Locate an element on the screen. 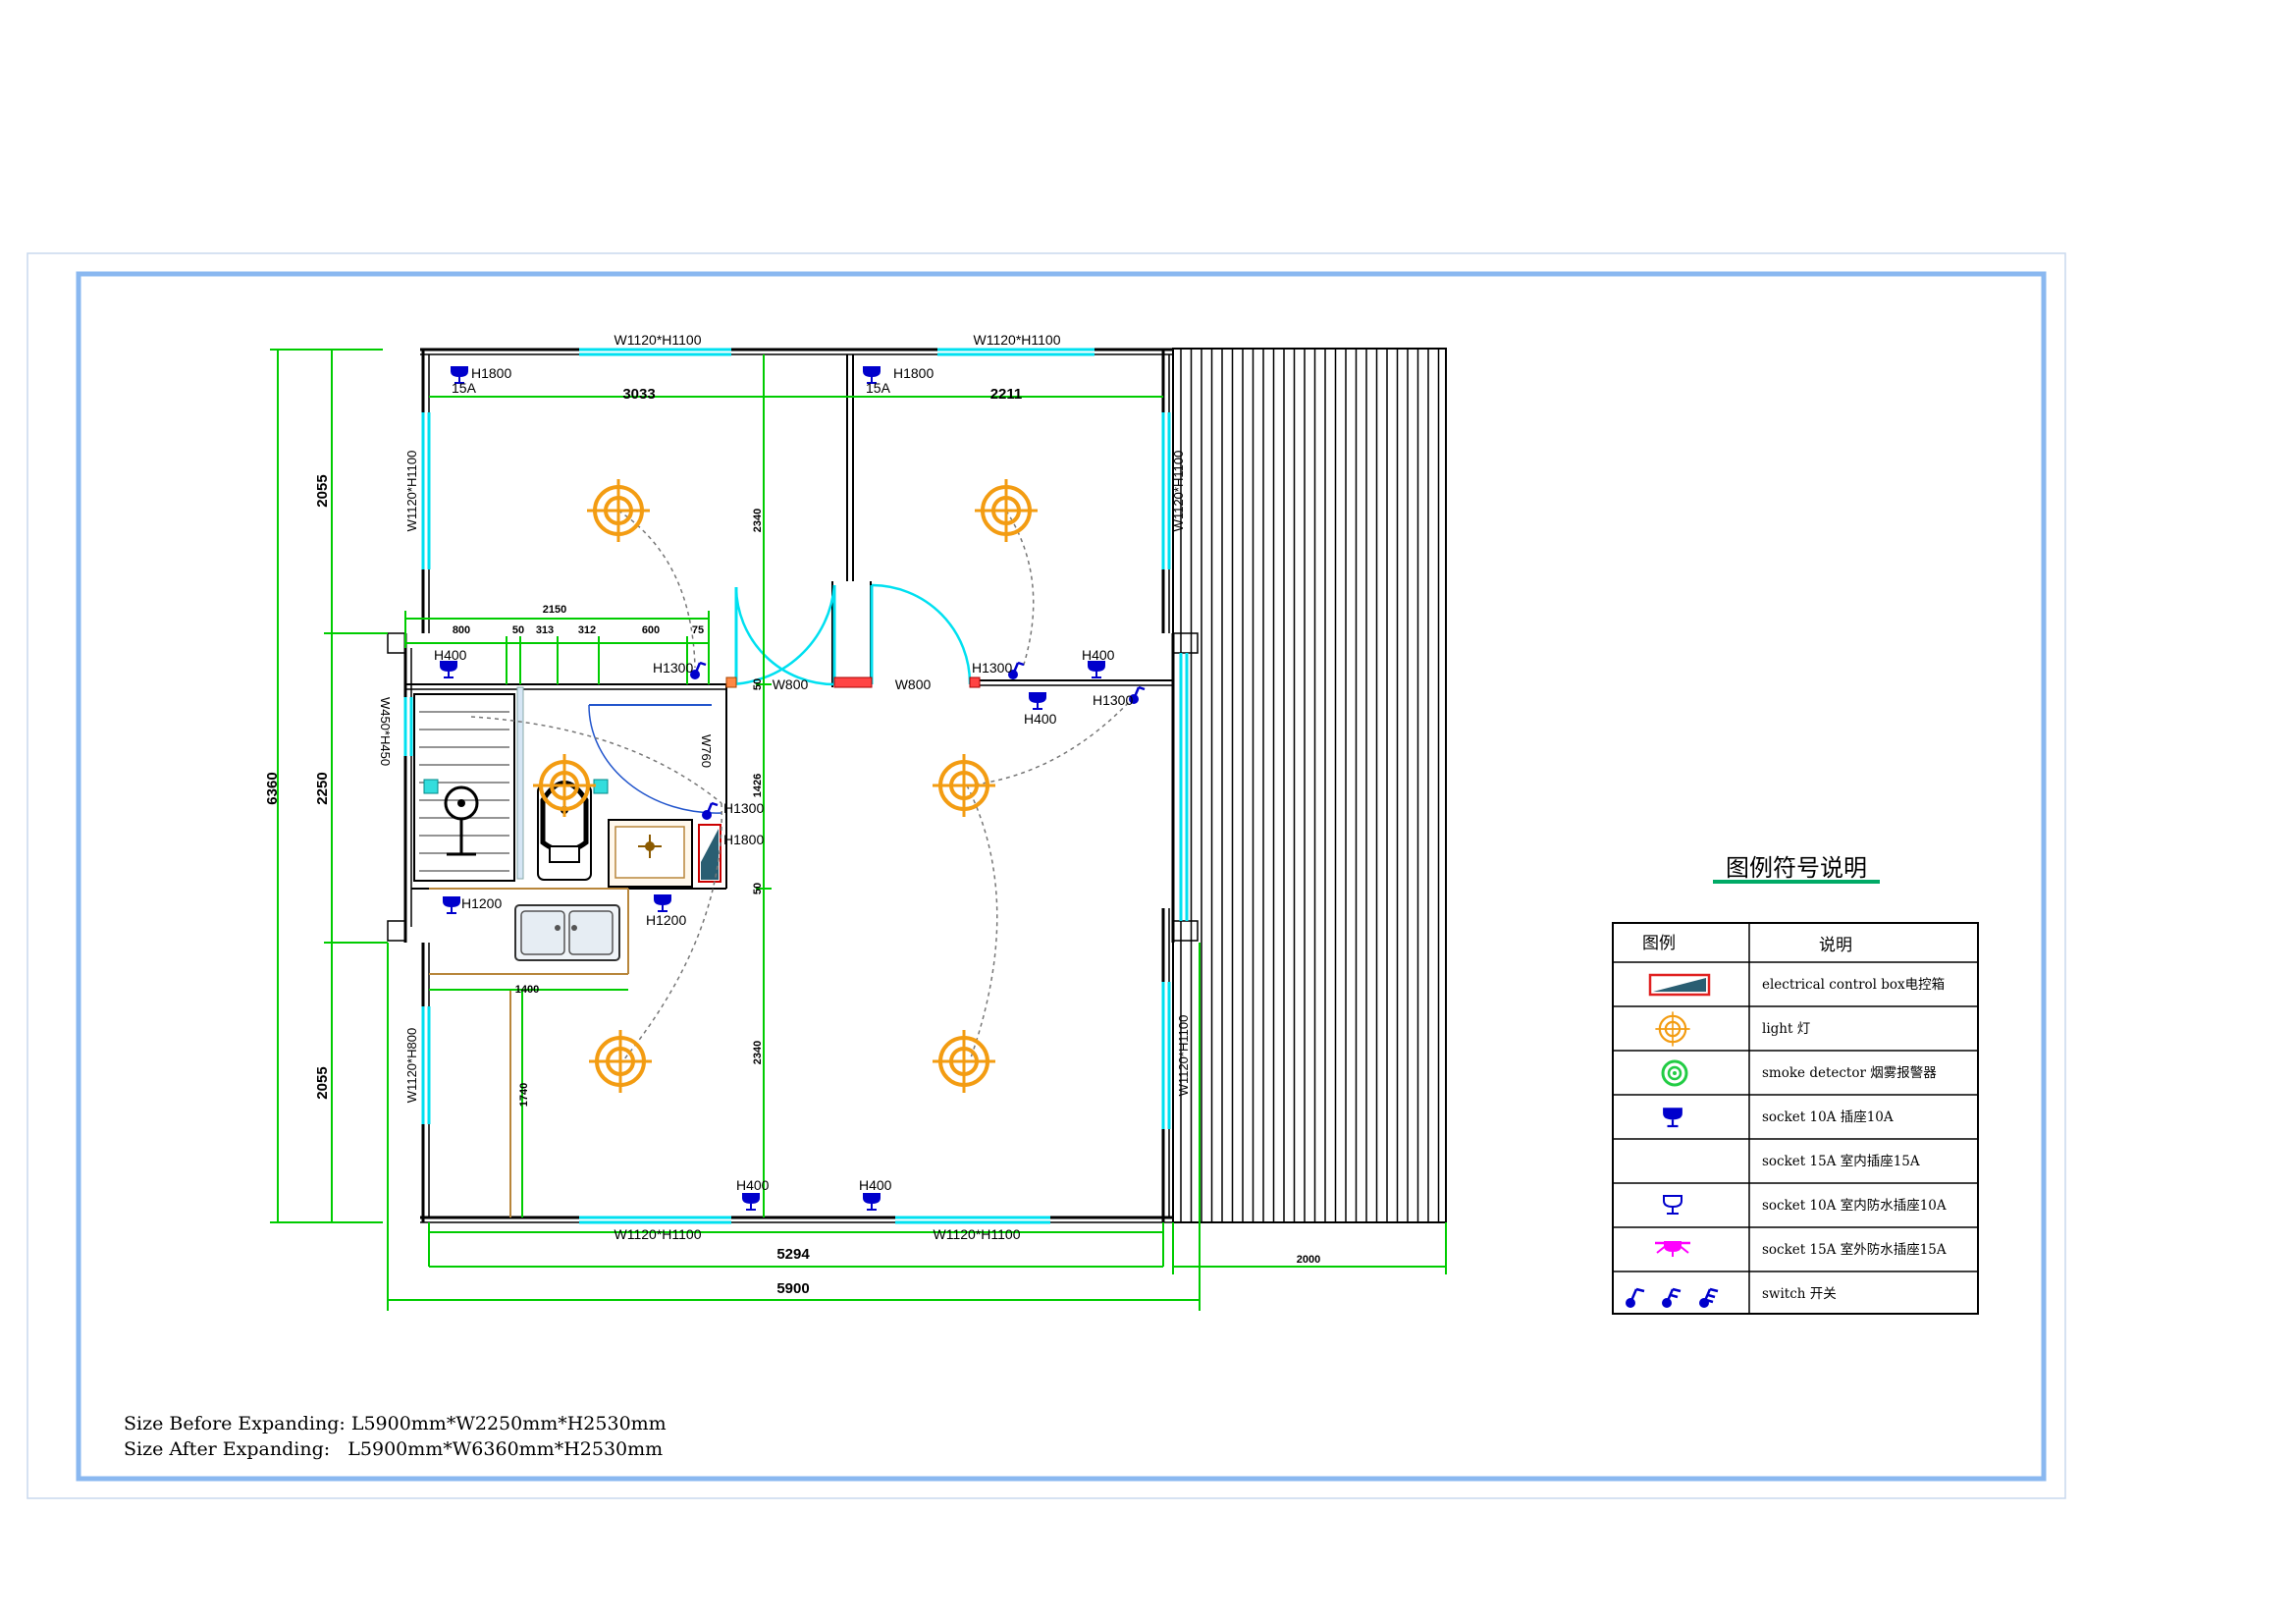  dim-bath-seg: 600 is located at coordinates (651, 630).